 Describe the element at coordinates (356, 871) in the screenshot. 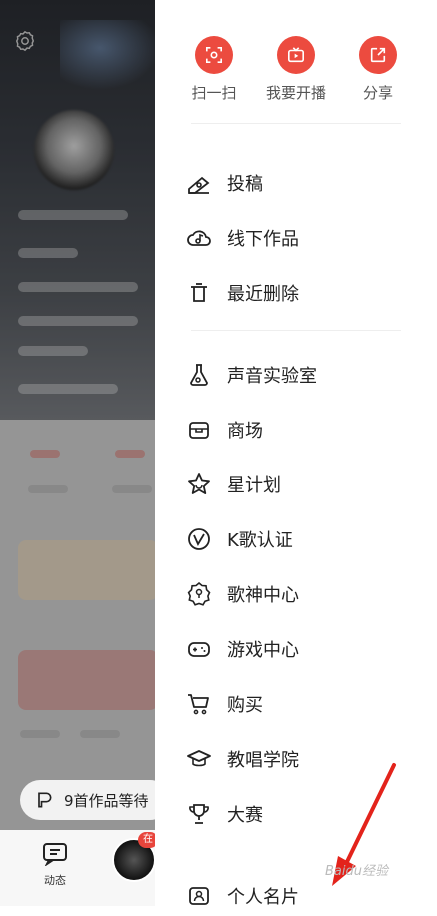

I see `watermark: Baidu经验` at that location.